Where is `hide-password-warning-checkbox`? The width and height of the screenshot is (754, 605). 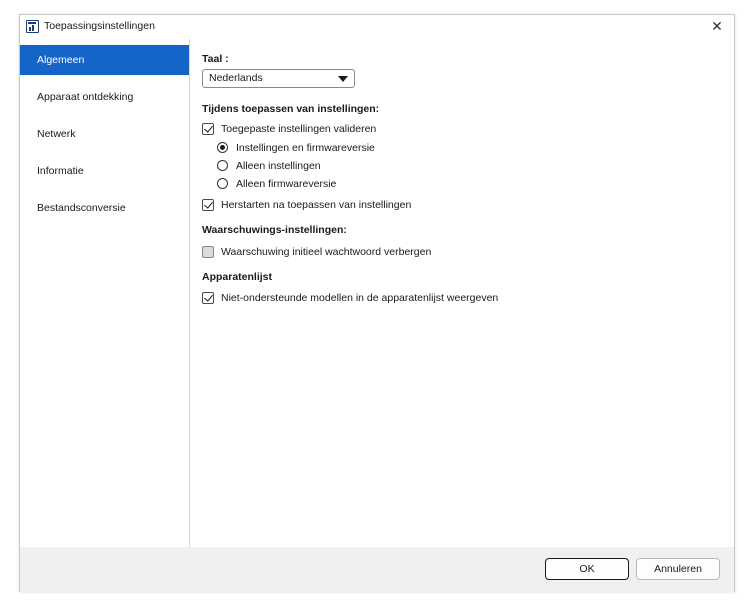 hide-password-warning-checkbox is located at coordinates (208, 252).